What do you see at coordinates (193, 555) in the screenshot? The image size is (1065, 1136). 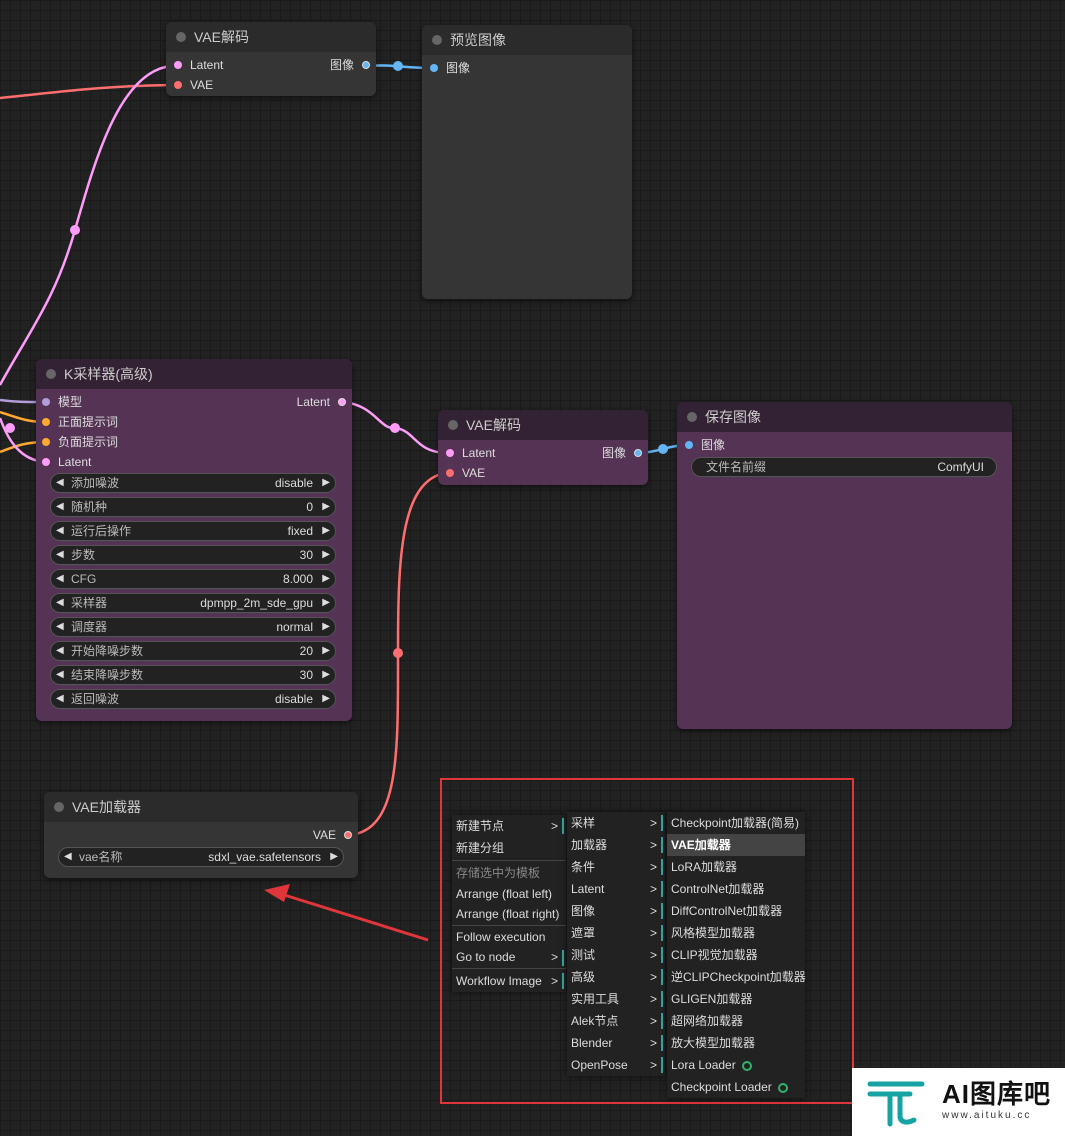 I see `ksampler-widget: ◀ 步数 30 ▶` at bounding box center [193, 555].